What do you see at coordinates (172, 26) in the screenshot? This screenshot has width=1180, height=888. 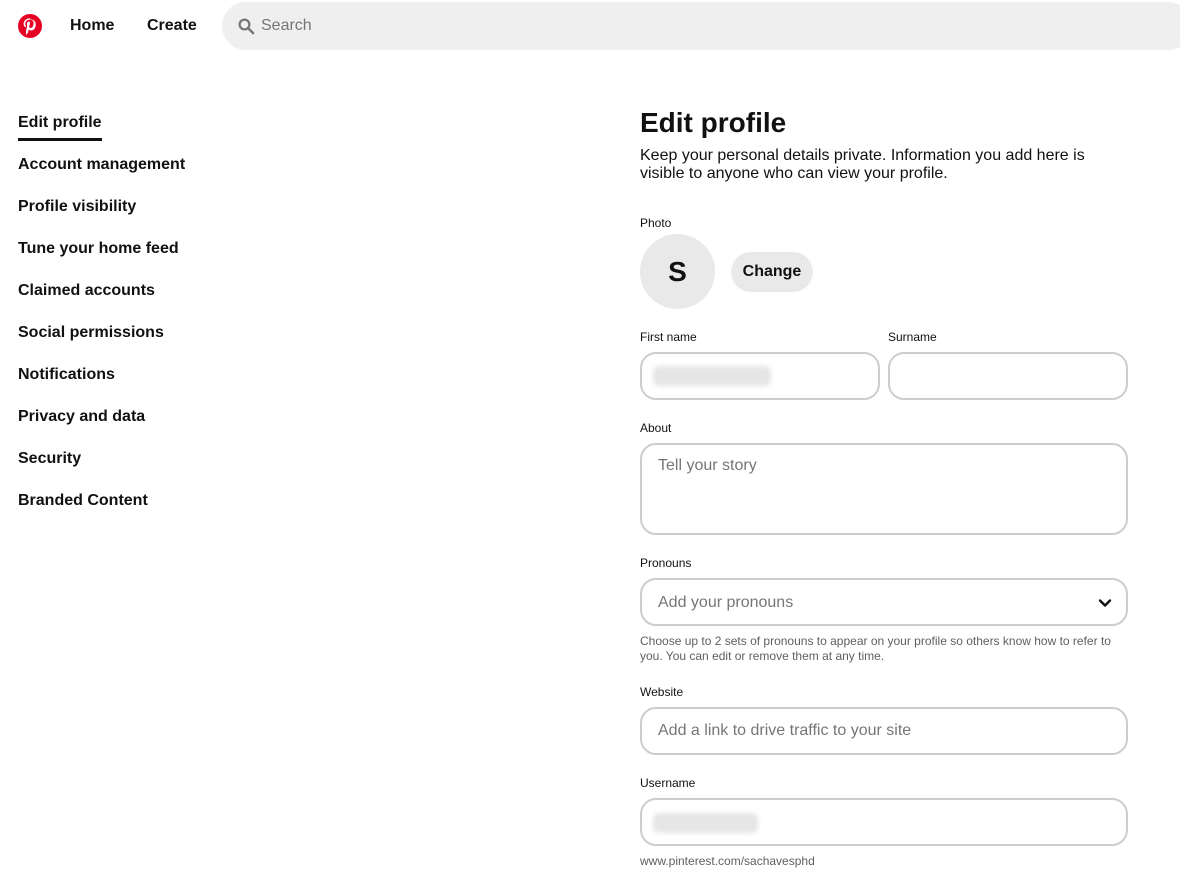 I see `nav-create-link: Create` at bounding box center [172, 26].